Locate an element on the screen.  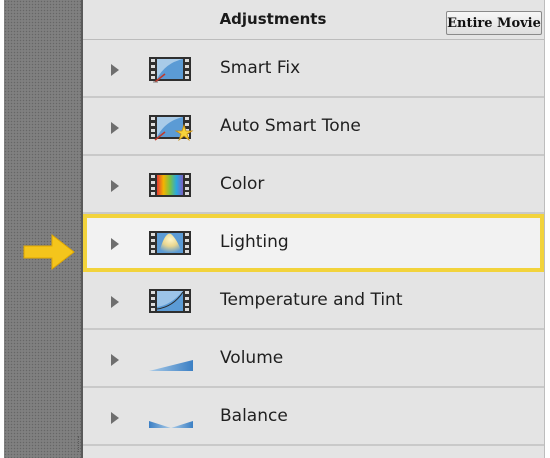
panel-title: Adjustments is located at coordinates (273, 19).